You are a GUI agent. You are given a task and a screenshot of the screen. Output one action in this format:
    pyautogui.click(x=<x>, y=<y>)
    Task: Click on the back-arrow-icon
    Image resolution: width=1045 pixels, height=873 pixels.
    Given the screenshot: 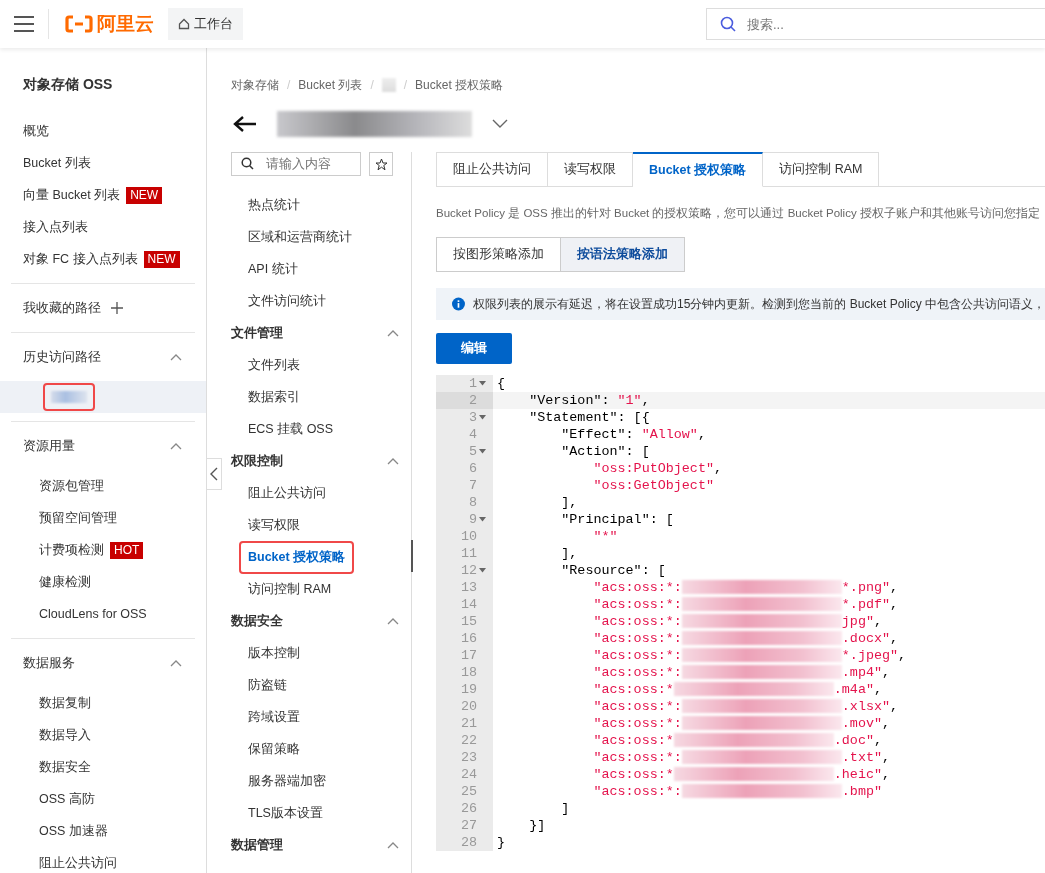 What is the action you would take?
    pyautogui.click(x=245, y=124)
    